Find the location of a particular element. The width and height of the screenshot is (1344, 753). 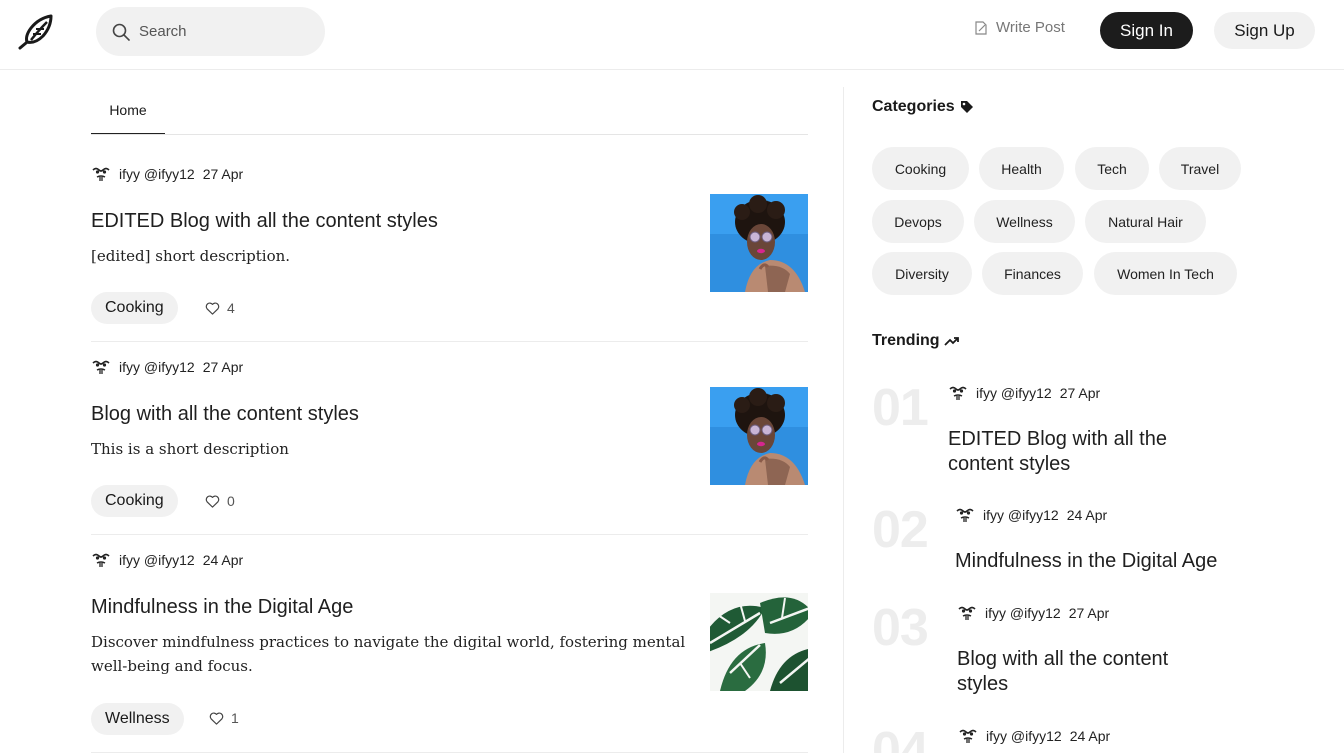

trending-number: 04 is located at coordinates (900, 737).